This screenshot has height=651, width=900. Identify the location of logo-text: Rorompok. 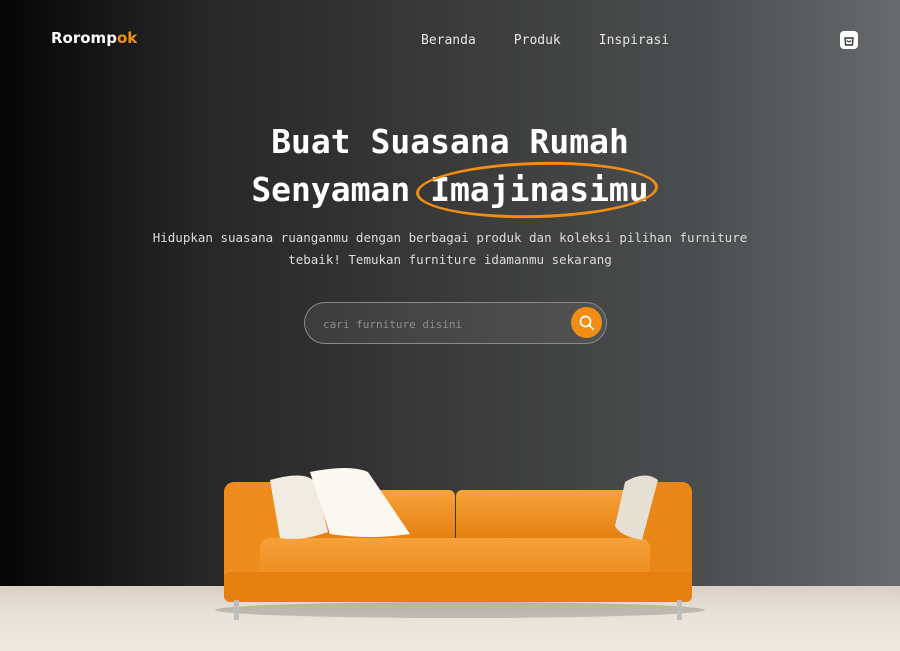
(94, 38).